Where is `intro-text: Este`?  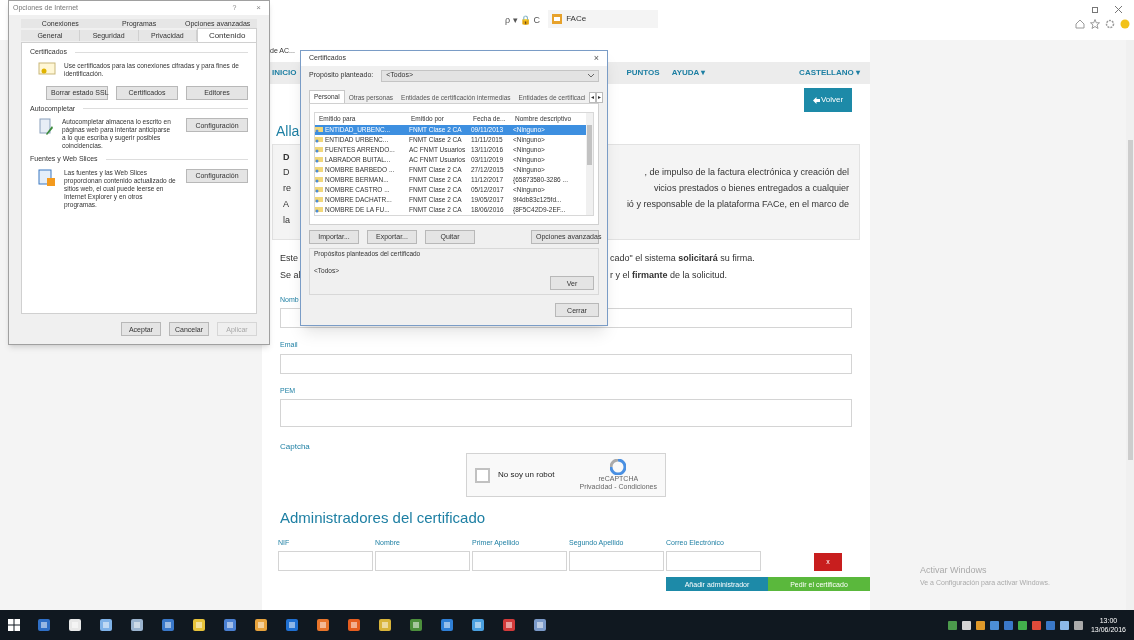
intro-text: Este is located at coordinates (289, 258).